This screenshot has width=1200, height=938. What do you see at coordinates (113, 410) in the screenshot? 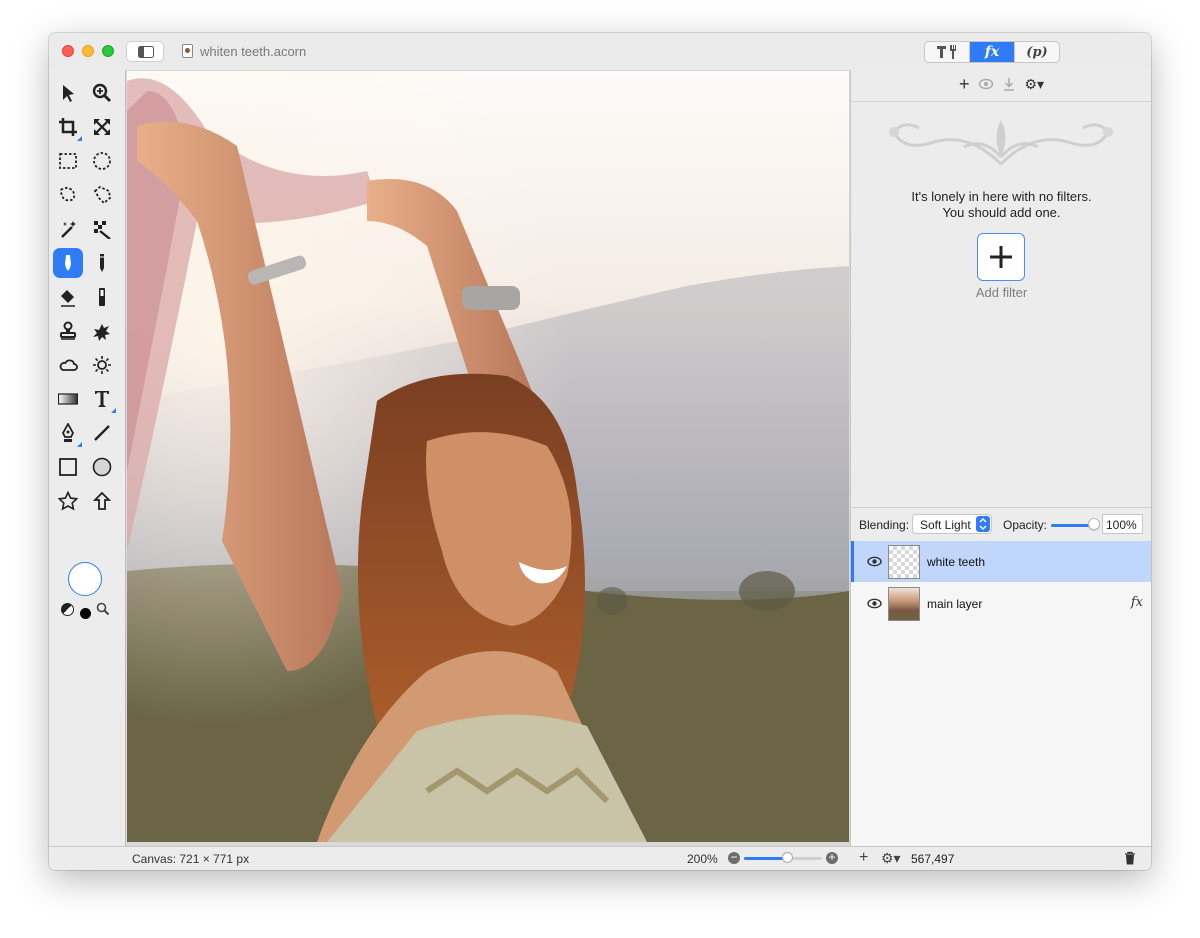
I see `submenu-indicator` at bounding box center [113, 410].